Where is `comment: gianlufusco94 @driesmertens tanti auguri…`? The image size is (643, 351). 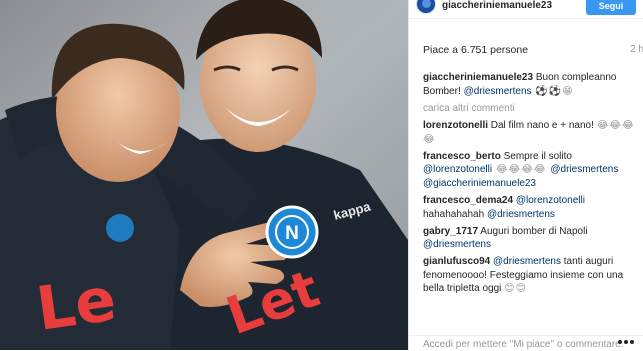 comment: gianlufusco94 @driesmertens tanti auguri… is located at coordinates (529, 275).